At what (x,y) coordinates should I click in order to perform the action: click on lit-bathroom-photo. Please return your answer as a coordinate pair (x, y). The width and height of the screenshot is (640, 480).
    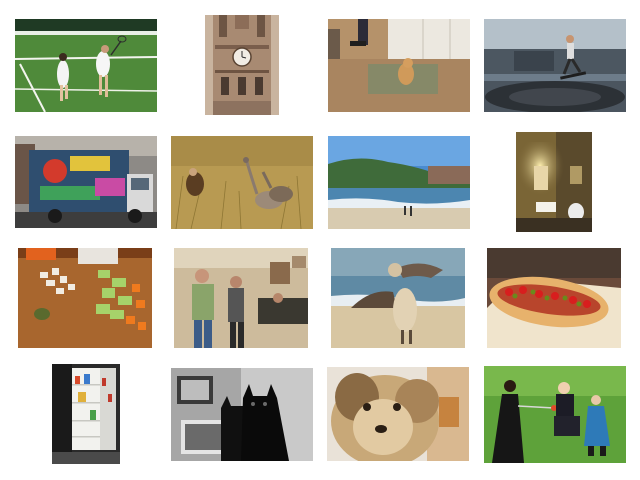
    Looking at the image, I should click on (554, 182).